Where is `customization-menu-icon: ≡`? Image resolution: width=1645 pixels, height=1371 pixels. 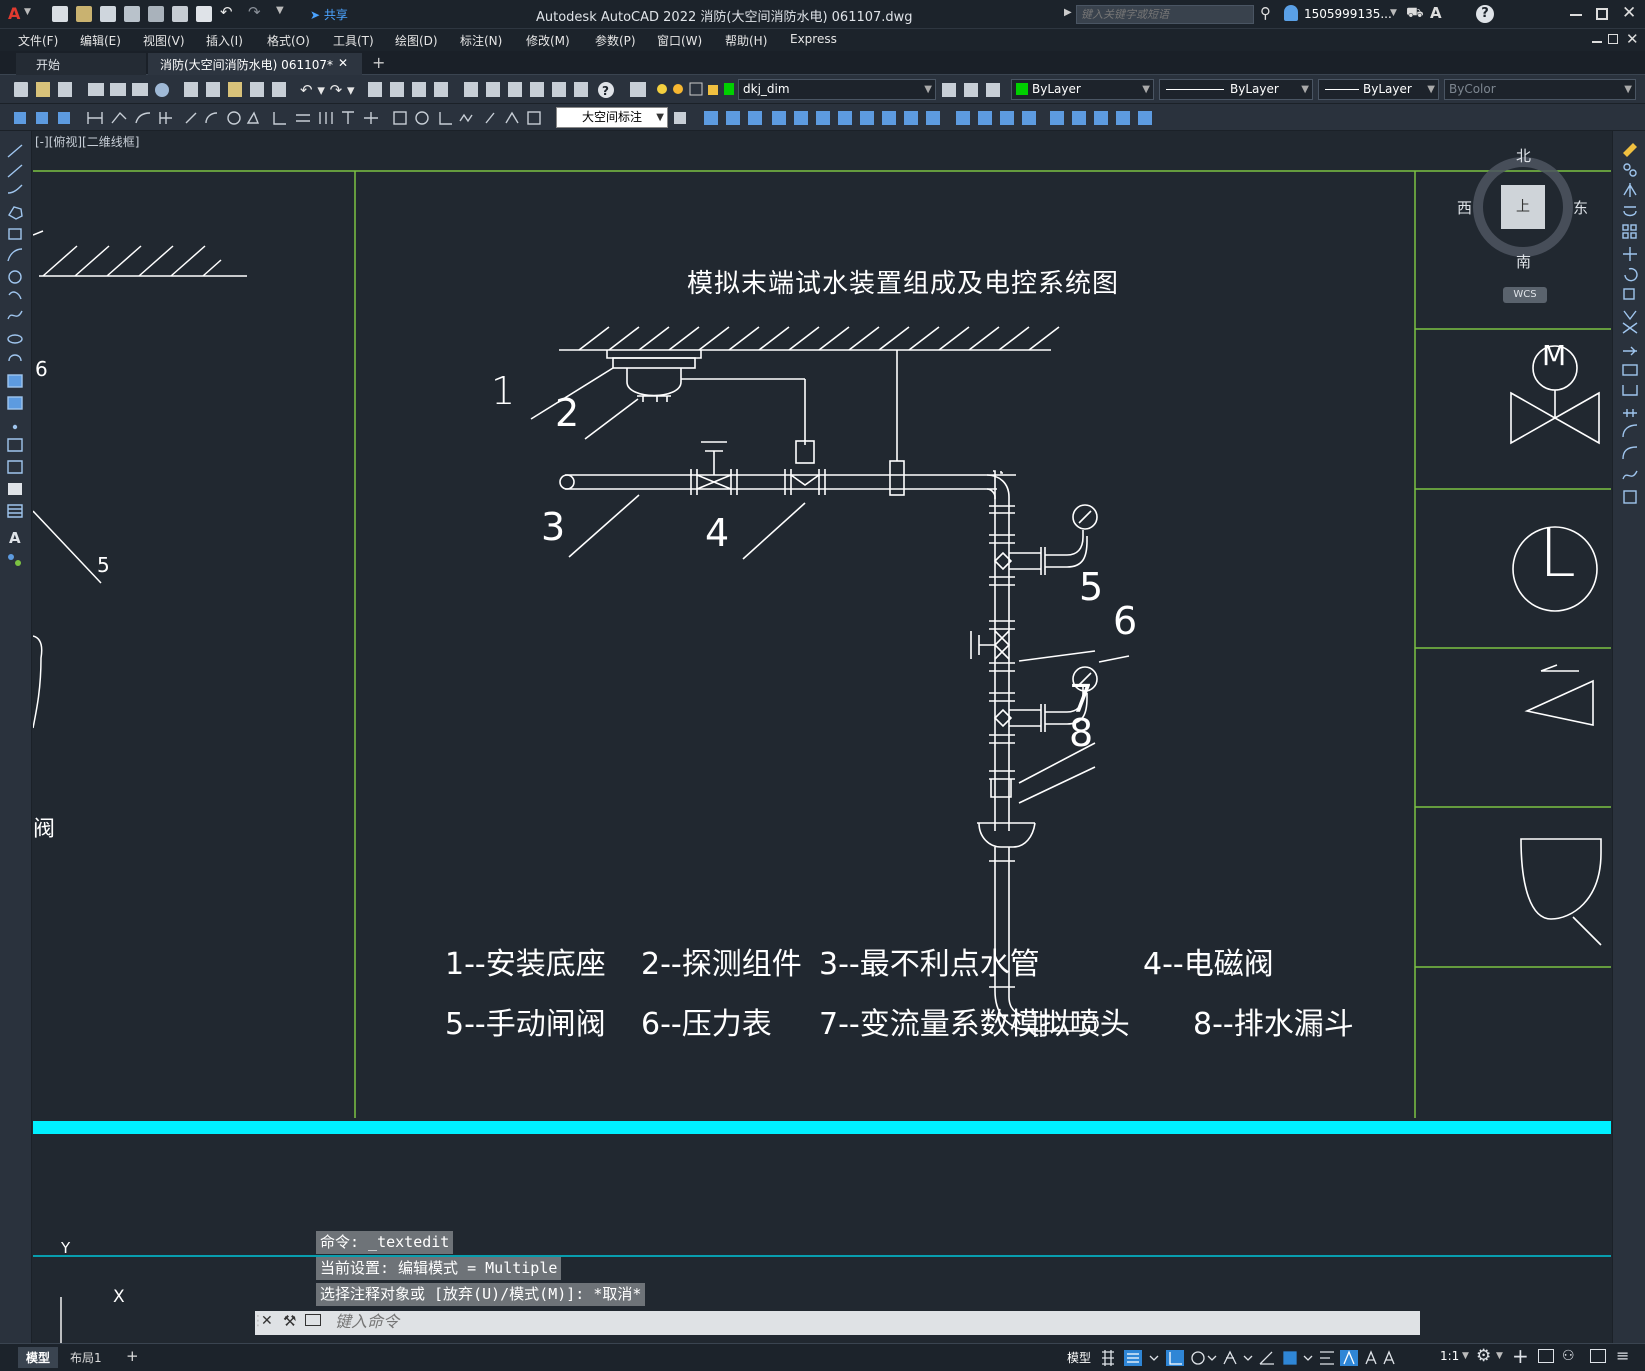
customization-menu-icon: ≡ is located at coordinates (1622, 1355).